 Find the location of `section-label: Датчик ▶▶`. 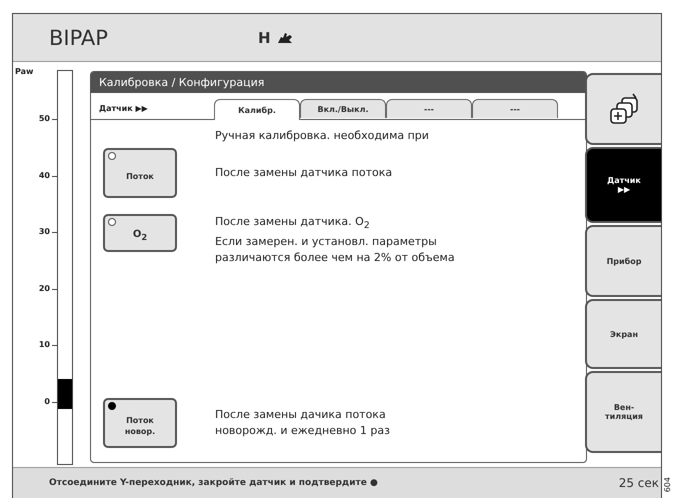

section-label: Датчик ▶▶ is located at coordinates (124, 109).